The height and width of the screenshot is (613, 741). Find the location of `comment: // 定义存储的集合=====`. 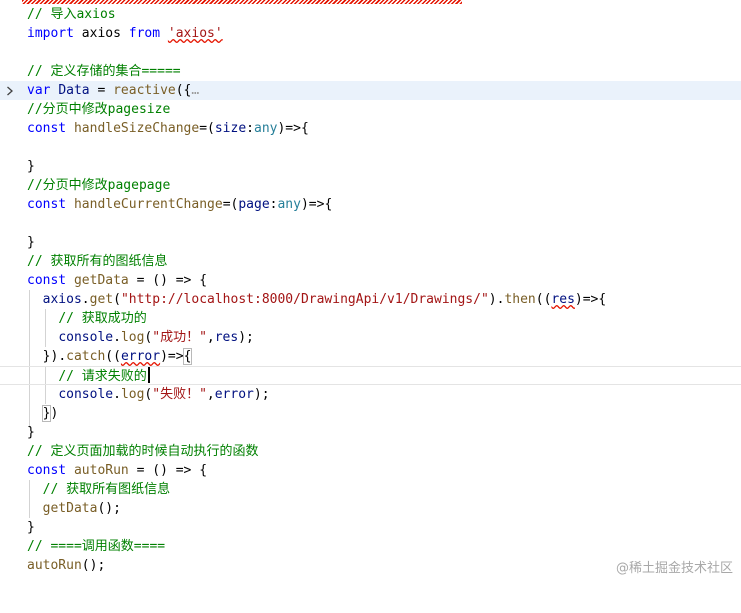

comment: // 定义存储的集合===== is located at coordinates (104, 71).